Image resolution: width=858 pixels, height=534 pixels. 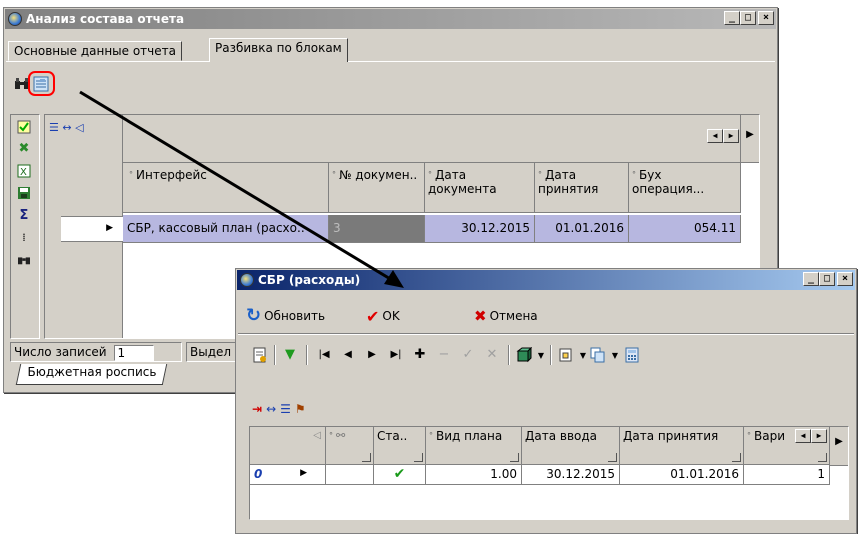 I want to click on close-button: ×, so click(x=766, y=18).